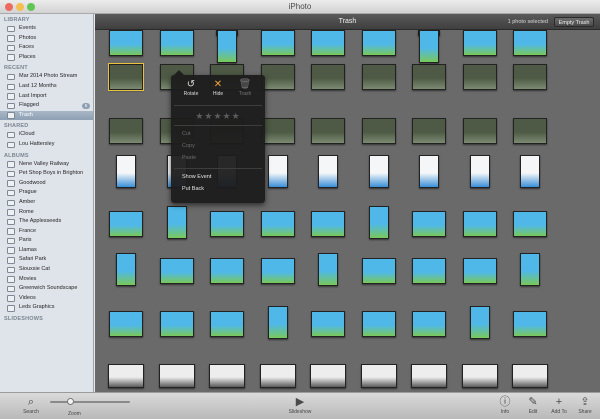  Describe the element at coordinates (46, 48) in the screenshot. I see `sidebar-item: Faces` at that location.